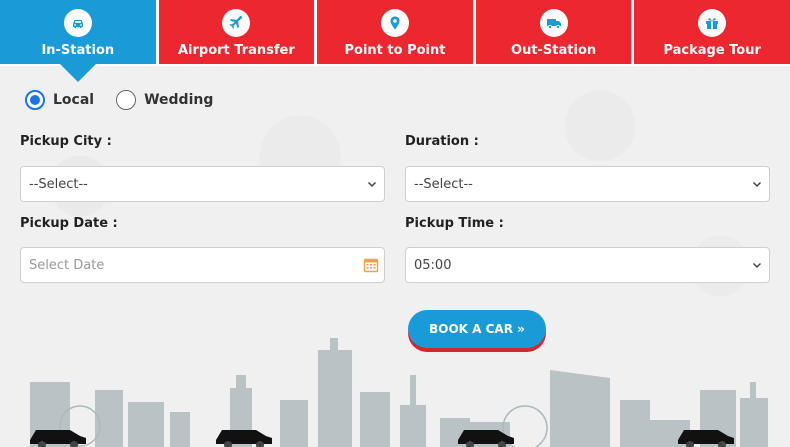 The height and width of the screenshot is (447, 790). I want to click on tab-in-station: In-Station, so click(78, 41).